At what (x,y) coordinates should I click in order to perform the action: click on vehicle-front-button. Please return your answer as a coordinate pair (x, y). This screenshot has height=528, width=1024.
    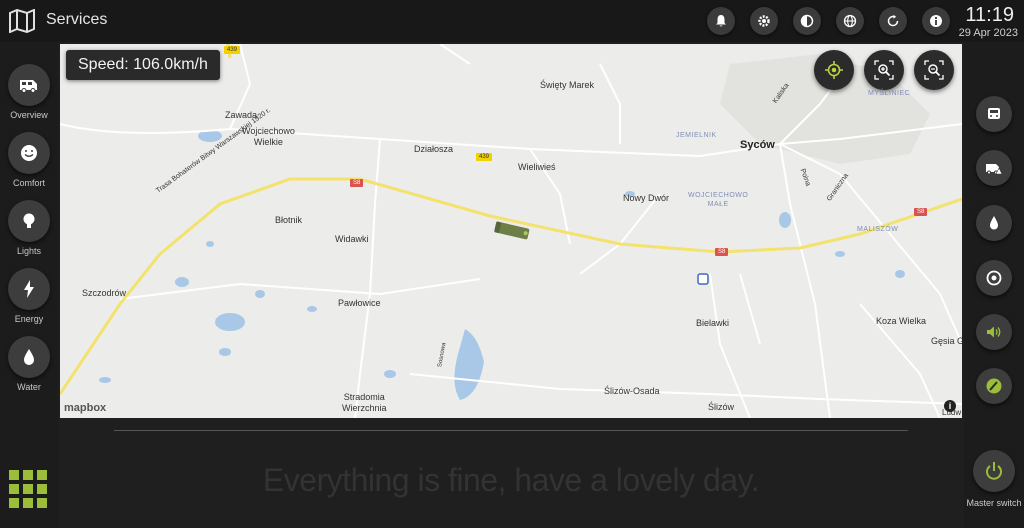
    Looking at the image, I should click on (994, 114).